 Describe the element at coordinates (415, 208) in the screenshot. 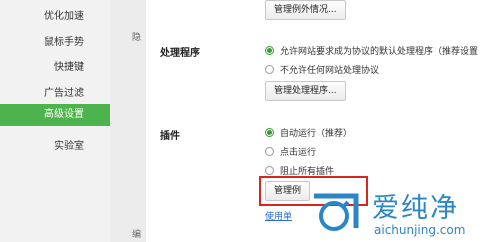

I see `watermark-brand: 爱纯净` at that location.